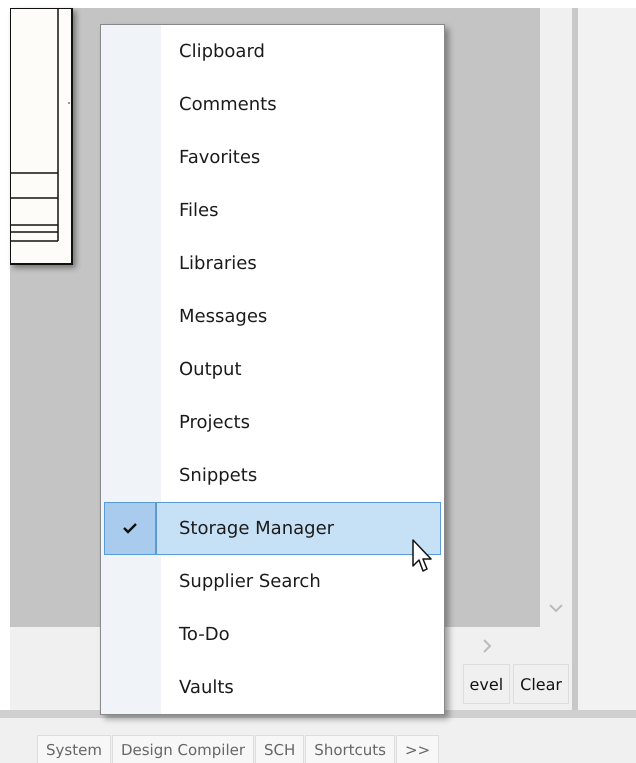 The image size is (636, 763). What do you see at coordinates (272, 104) in the screenshot?
I see `menu-item: Comments` at bounding box center [272, 104].